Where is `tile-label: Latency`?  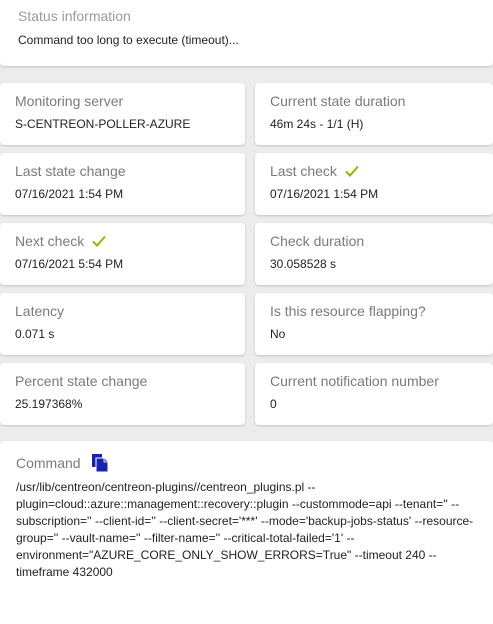 tile-label: Latency is located at coordinates (39, 311).